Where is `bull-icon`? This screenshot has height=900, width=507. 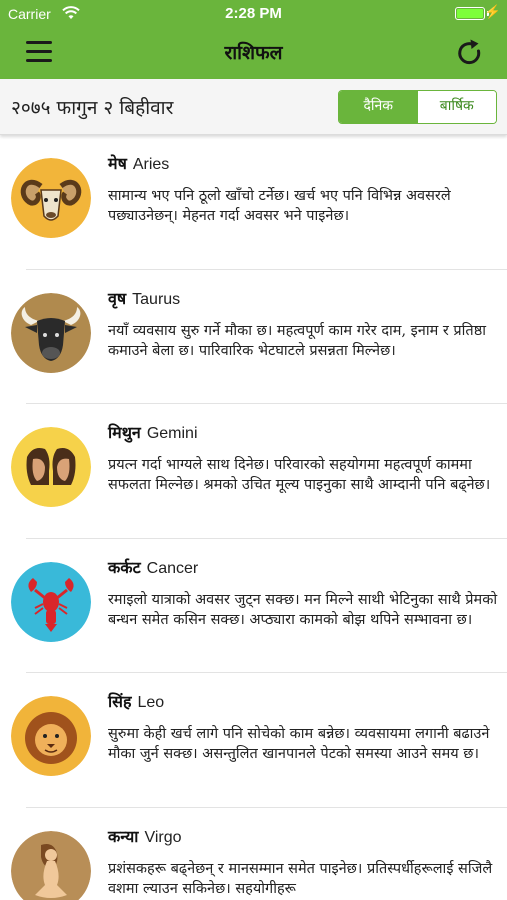 bull-icon is located at coordinates (51, 332).